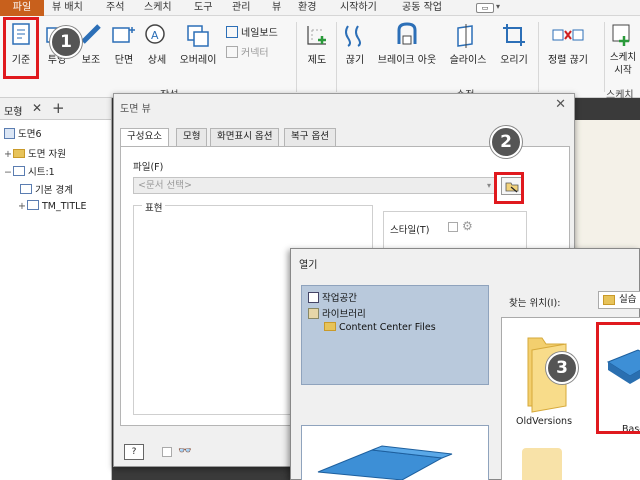 The image size is (640, 480). Describe the element at coordinates (26, 189) in the screenshot. I see `border-icon` at that location.